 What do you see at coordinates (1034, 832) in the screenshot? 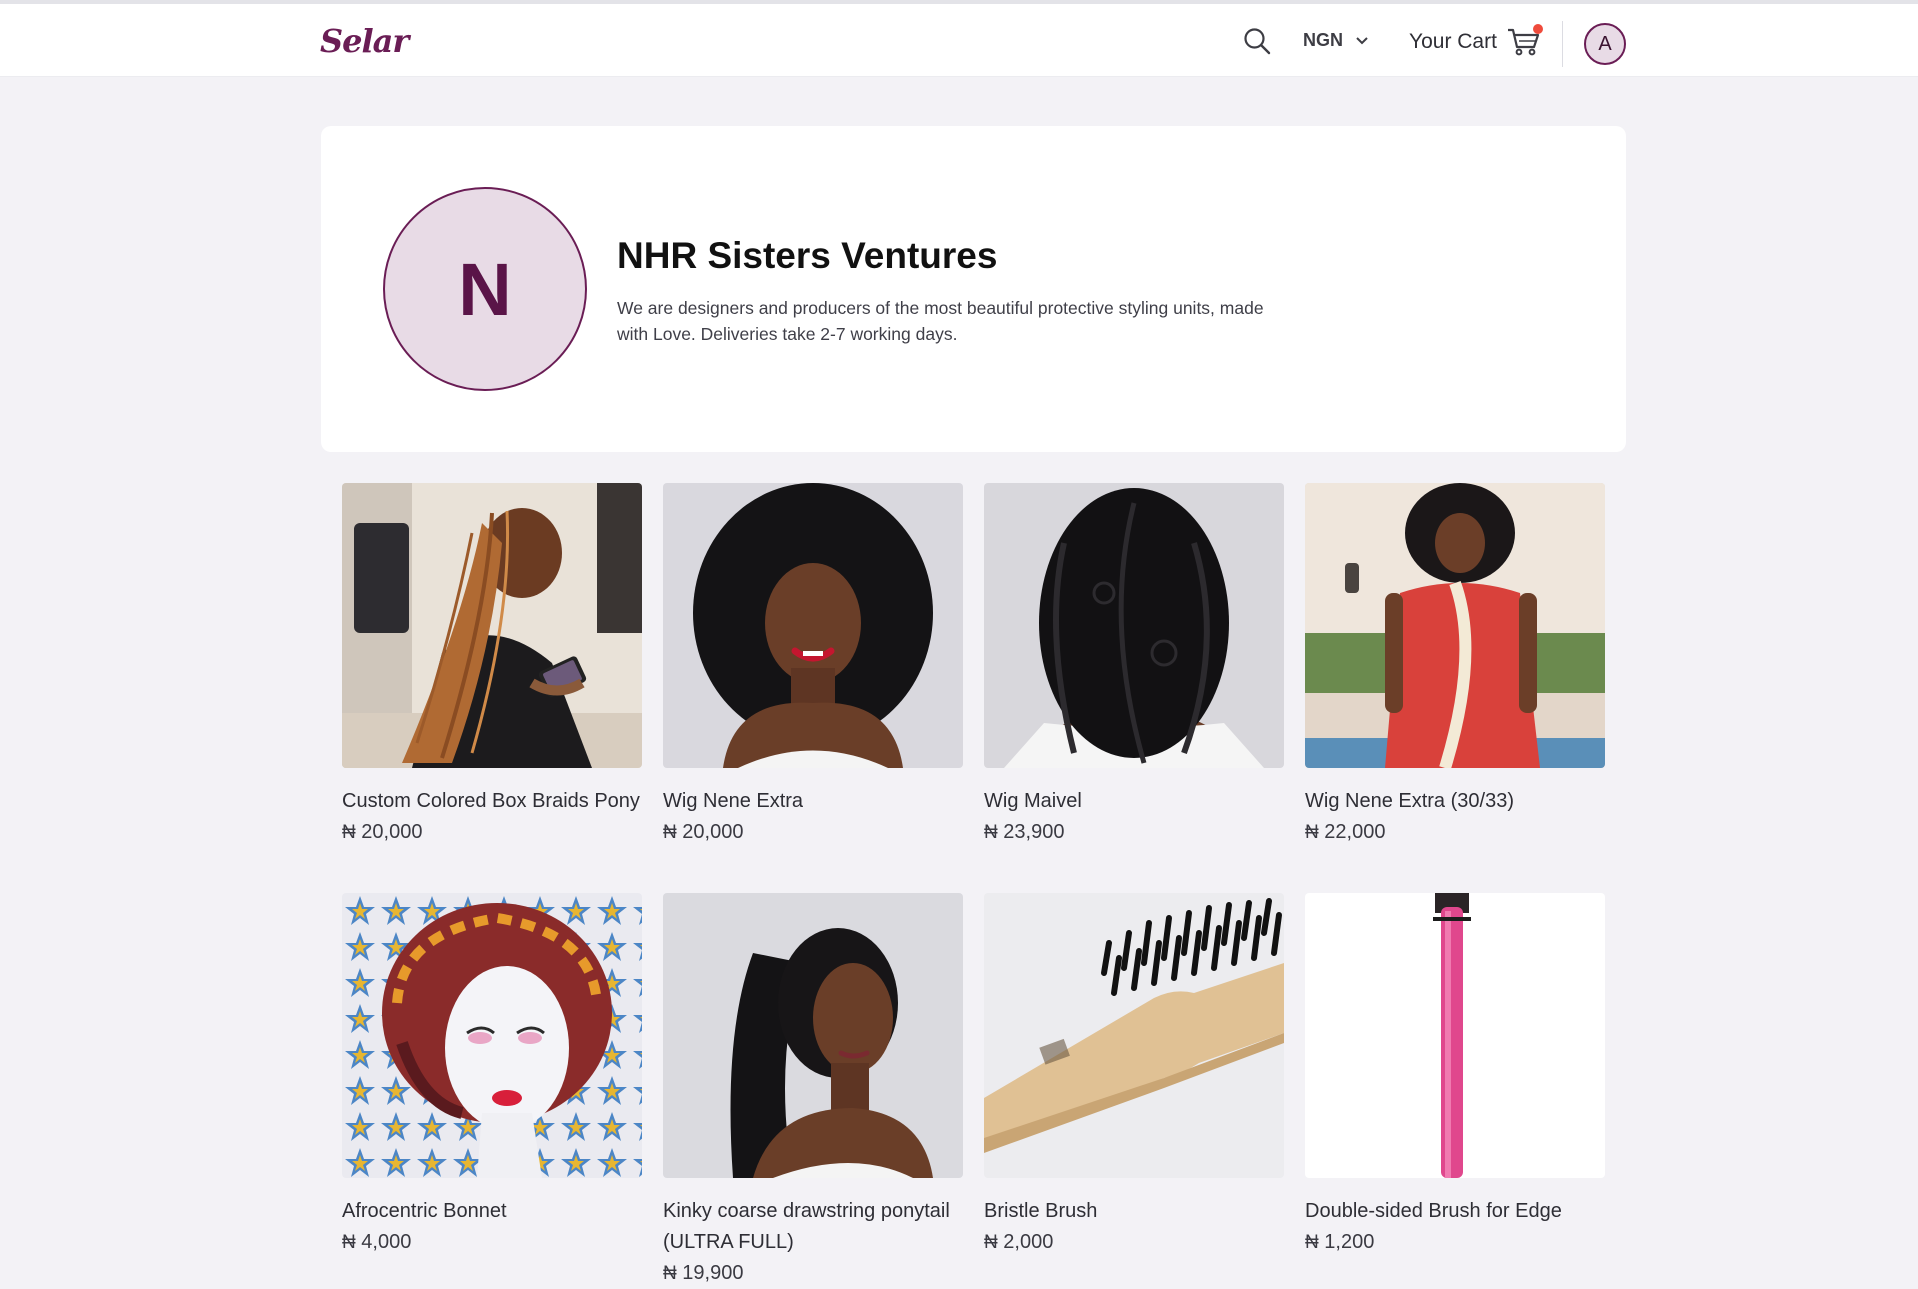
I see `price-value: 23,900` at bounding box center [1034, 832].